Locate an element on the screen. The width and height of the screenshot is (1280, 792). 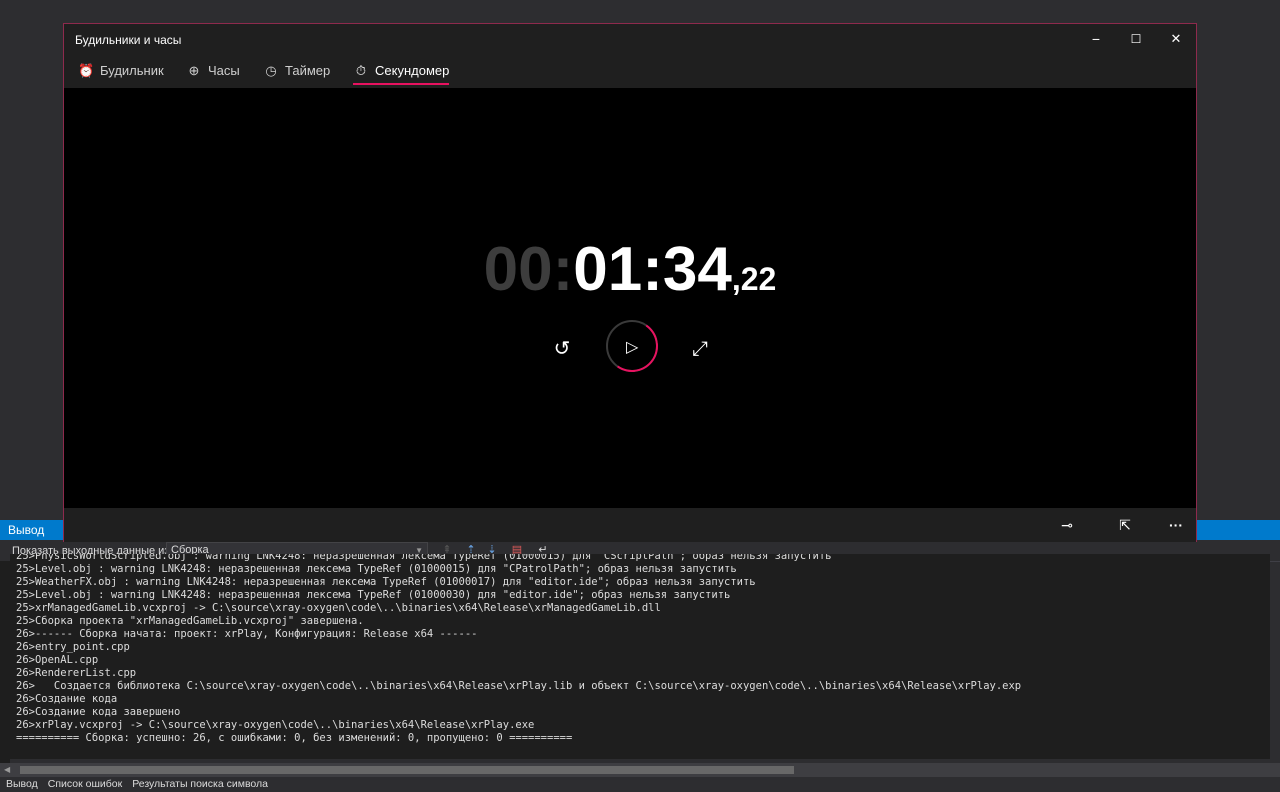
more-icon: ··· is located at coordinates (1176, 525).